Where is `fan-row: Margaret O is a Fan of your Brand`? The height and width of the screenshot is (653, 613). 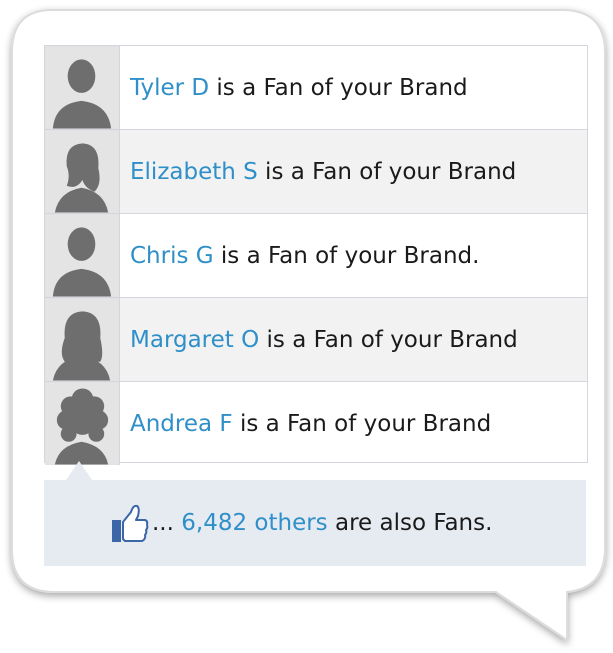 fan-row: Margaret O is a Fan of your Brand is located at coordinates (316, 339).